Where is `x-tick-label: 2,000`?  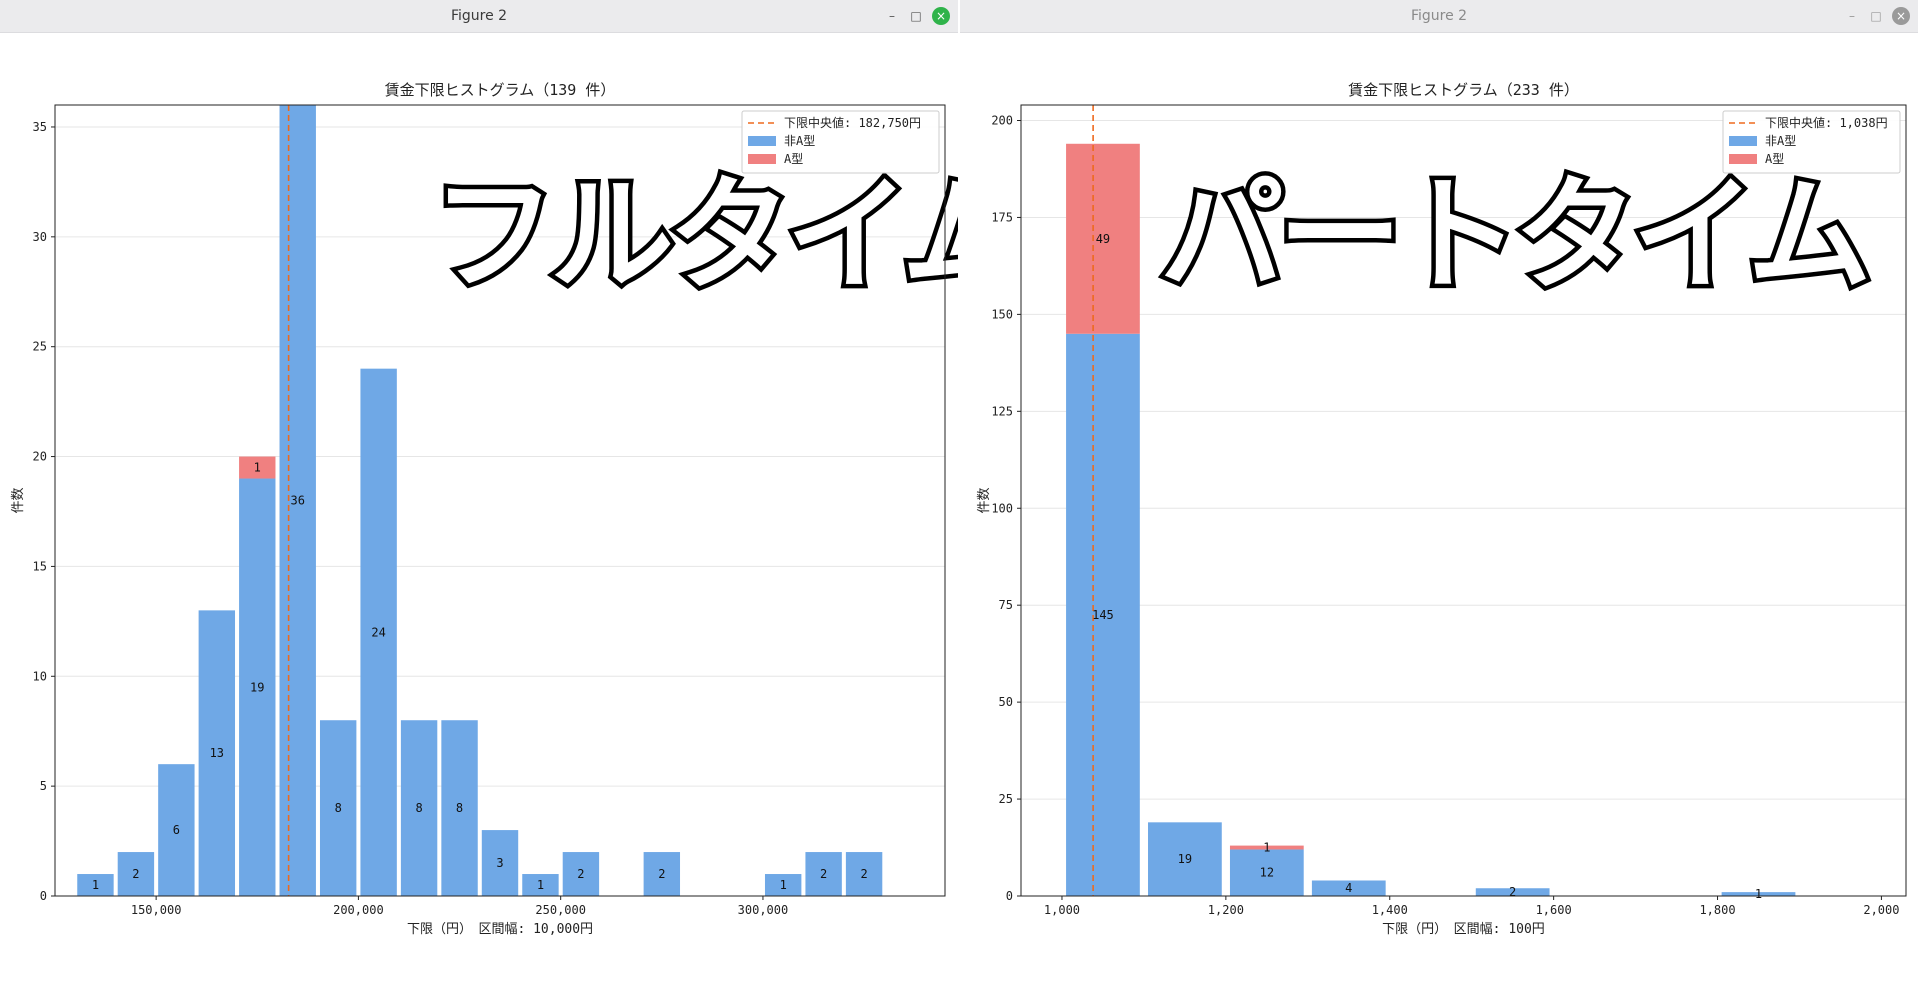 x-tick-label: 2,000 is located at coordinates (1881, 910).